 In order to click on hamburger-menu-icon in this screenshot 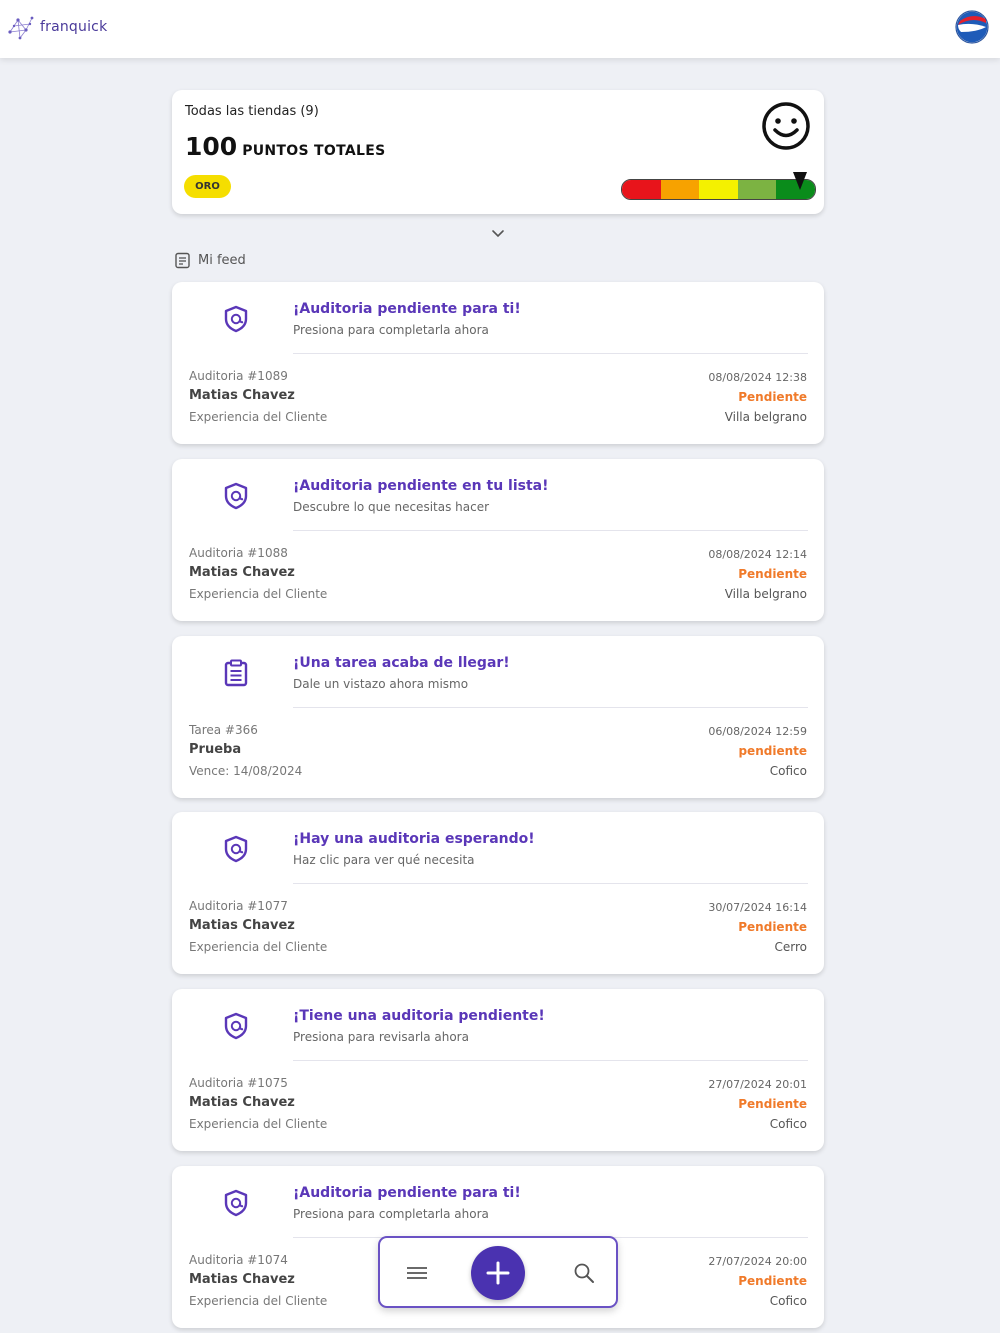, I will do `click(417, 1273)`.